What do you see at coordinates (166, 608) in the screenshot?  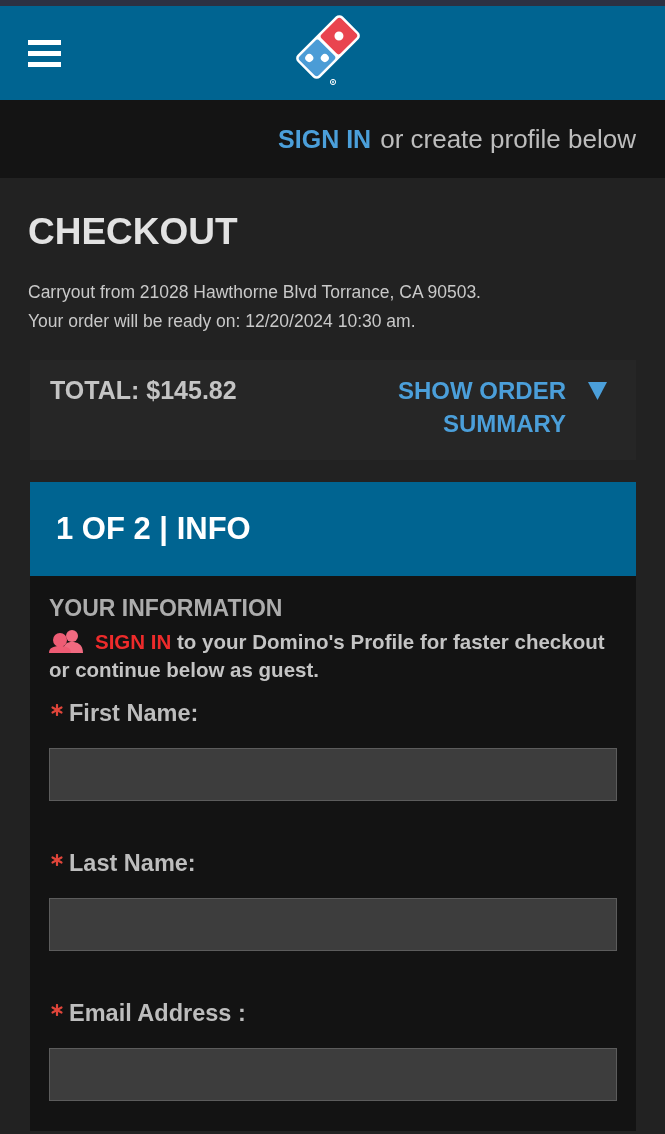 I see `section-heading: YOUR INFORMATION` at bounding box center [166, 608].